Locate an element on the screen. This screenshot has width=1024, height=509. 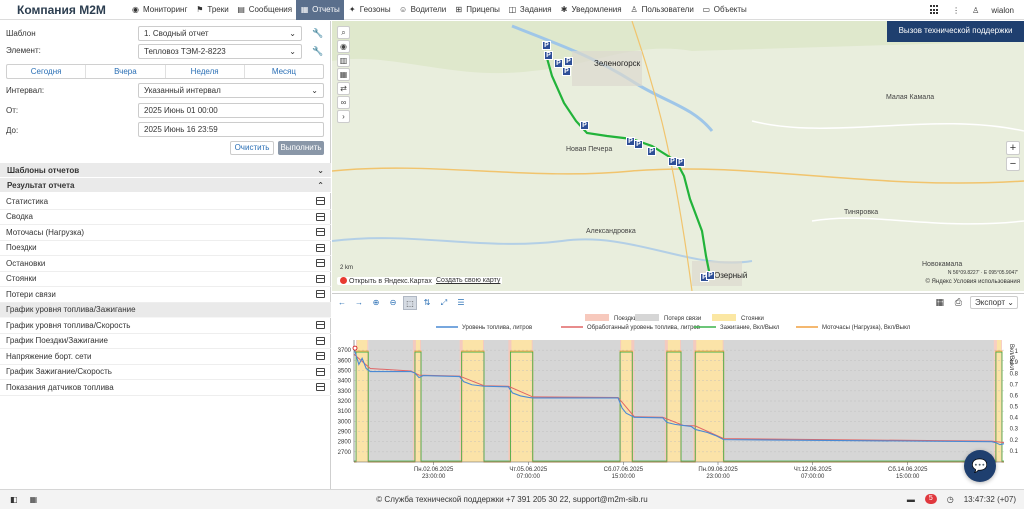
result-section: Результат отчета ⌃ is located at coordinates (165, 185).